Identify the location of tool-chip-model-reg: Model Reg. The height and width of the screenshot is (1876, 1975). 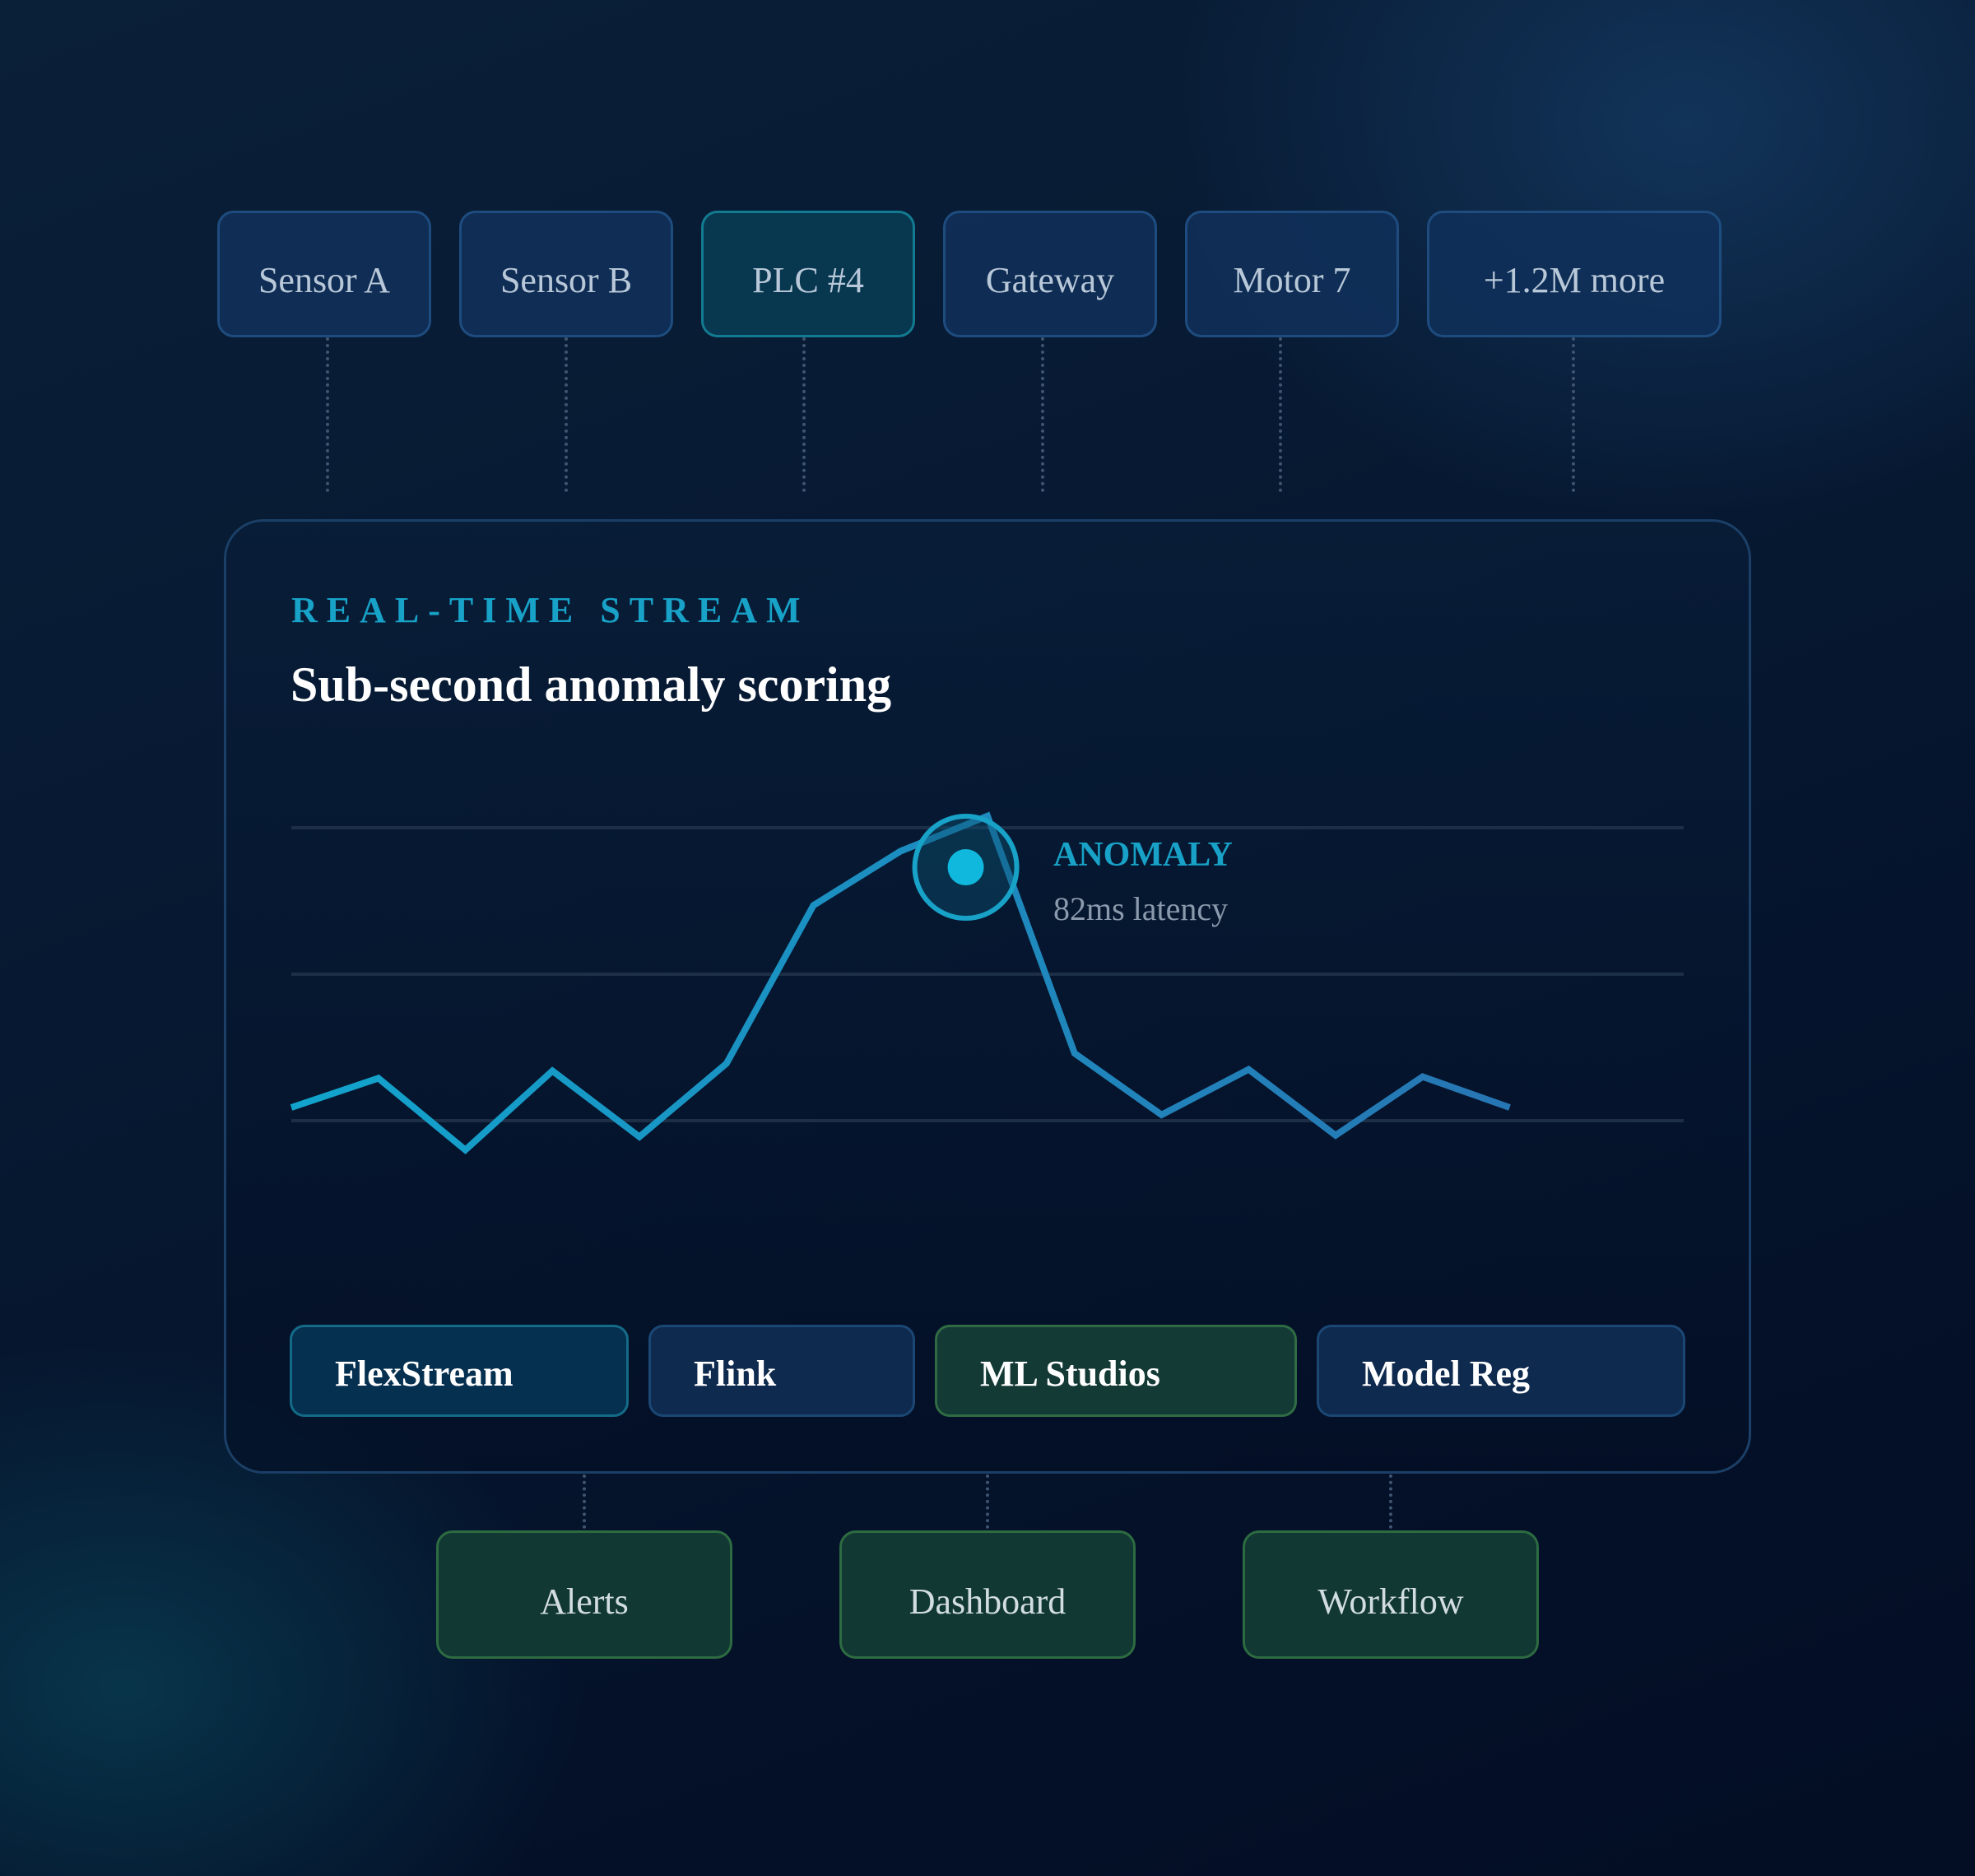
(1501, 1371).